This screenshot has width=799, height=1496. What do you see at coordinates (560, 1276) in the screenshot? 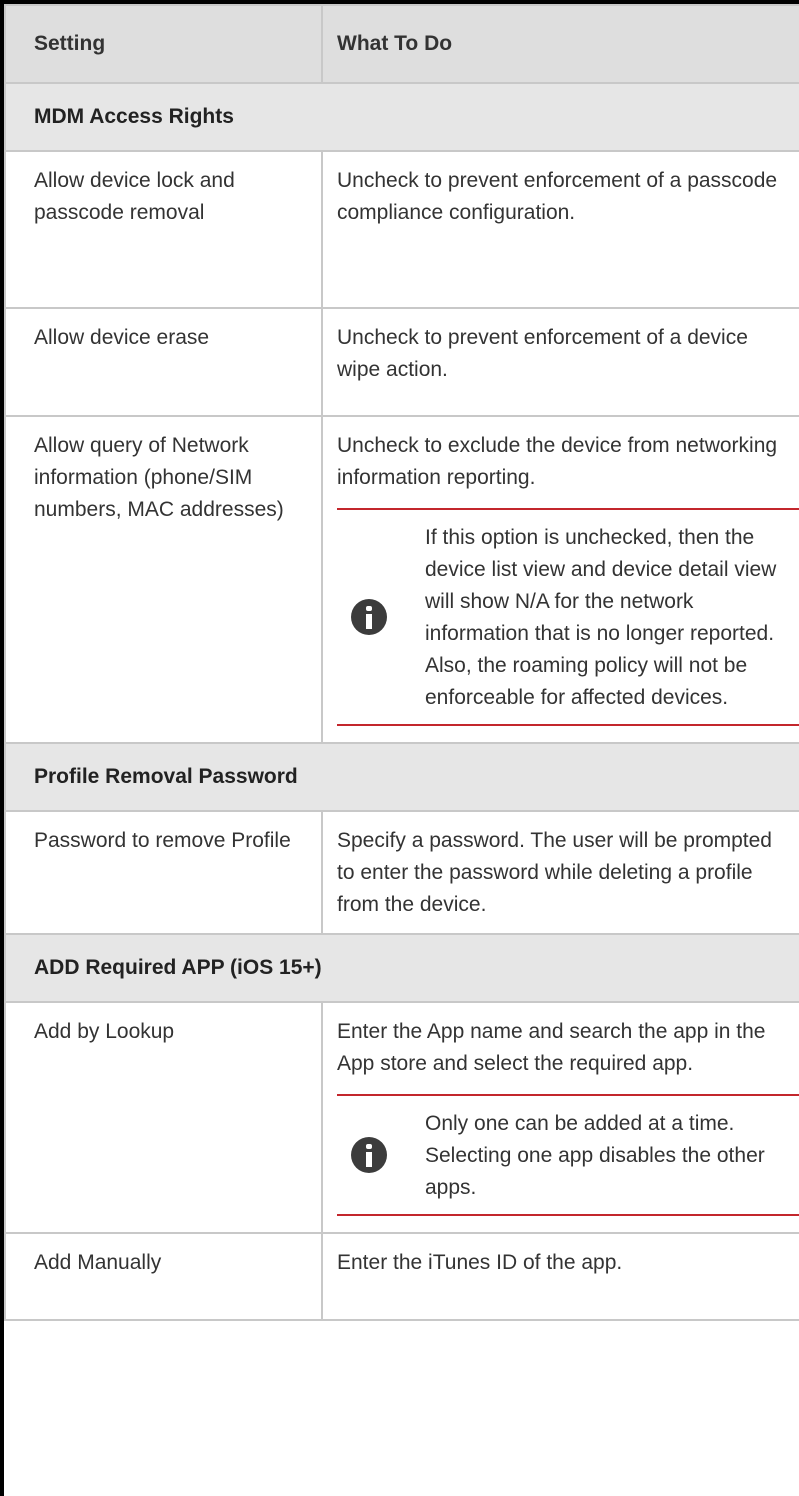
I see `action-cell: Enter the iTunes ID of the app.` at bounding box center [560, 1276].